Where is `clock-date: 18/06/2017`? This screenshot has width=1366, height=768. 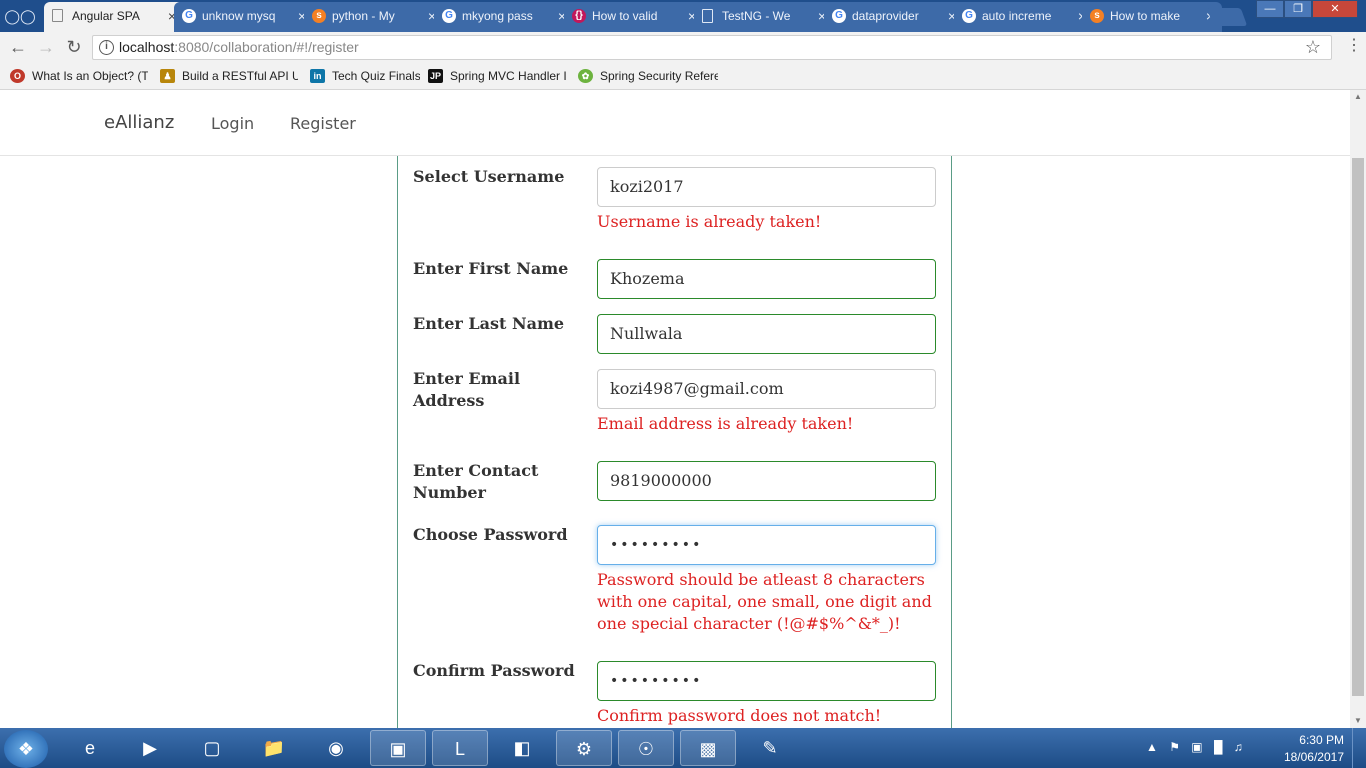 clock-date: 18/06/2017 is located at coordinates (1314, 757).